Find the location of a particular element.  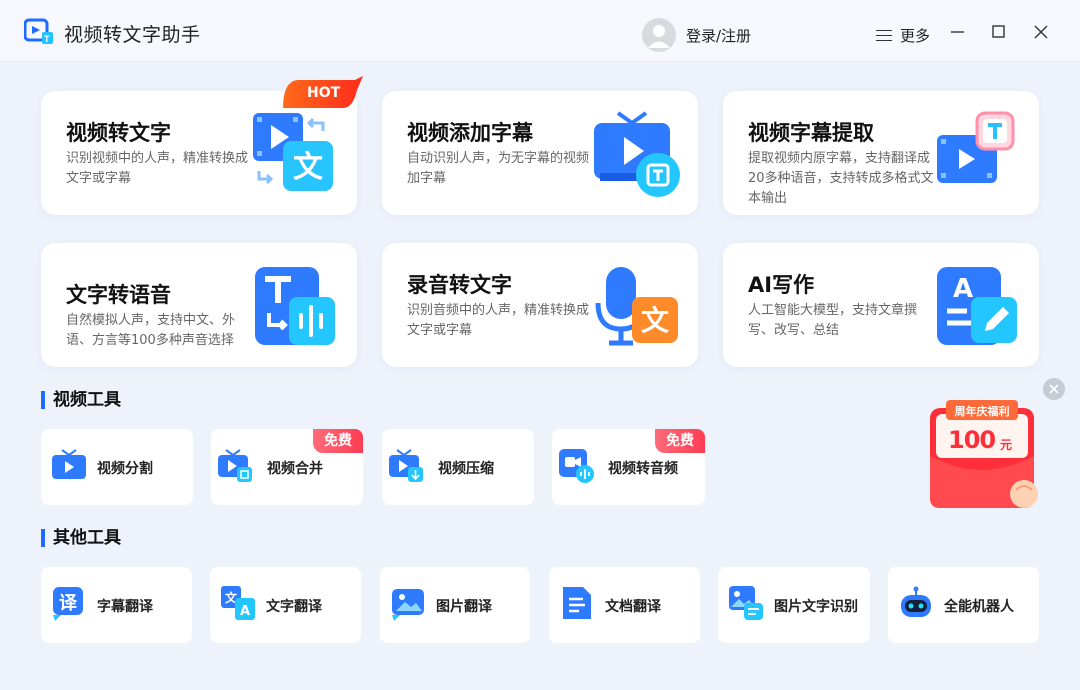

tool-label: 图片文字识别 is located at coordinates (816, 607).